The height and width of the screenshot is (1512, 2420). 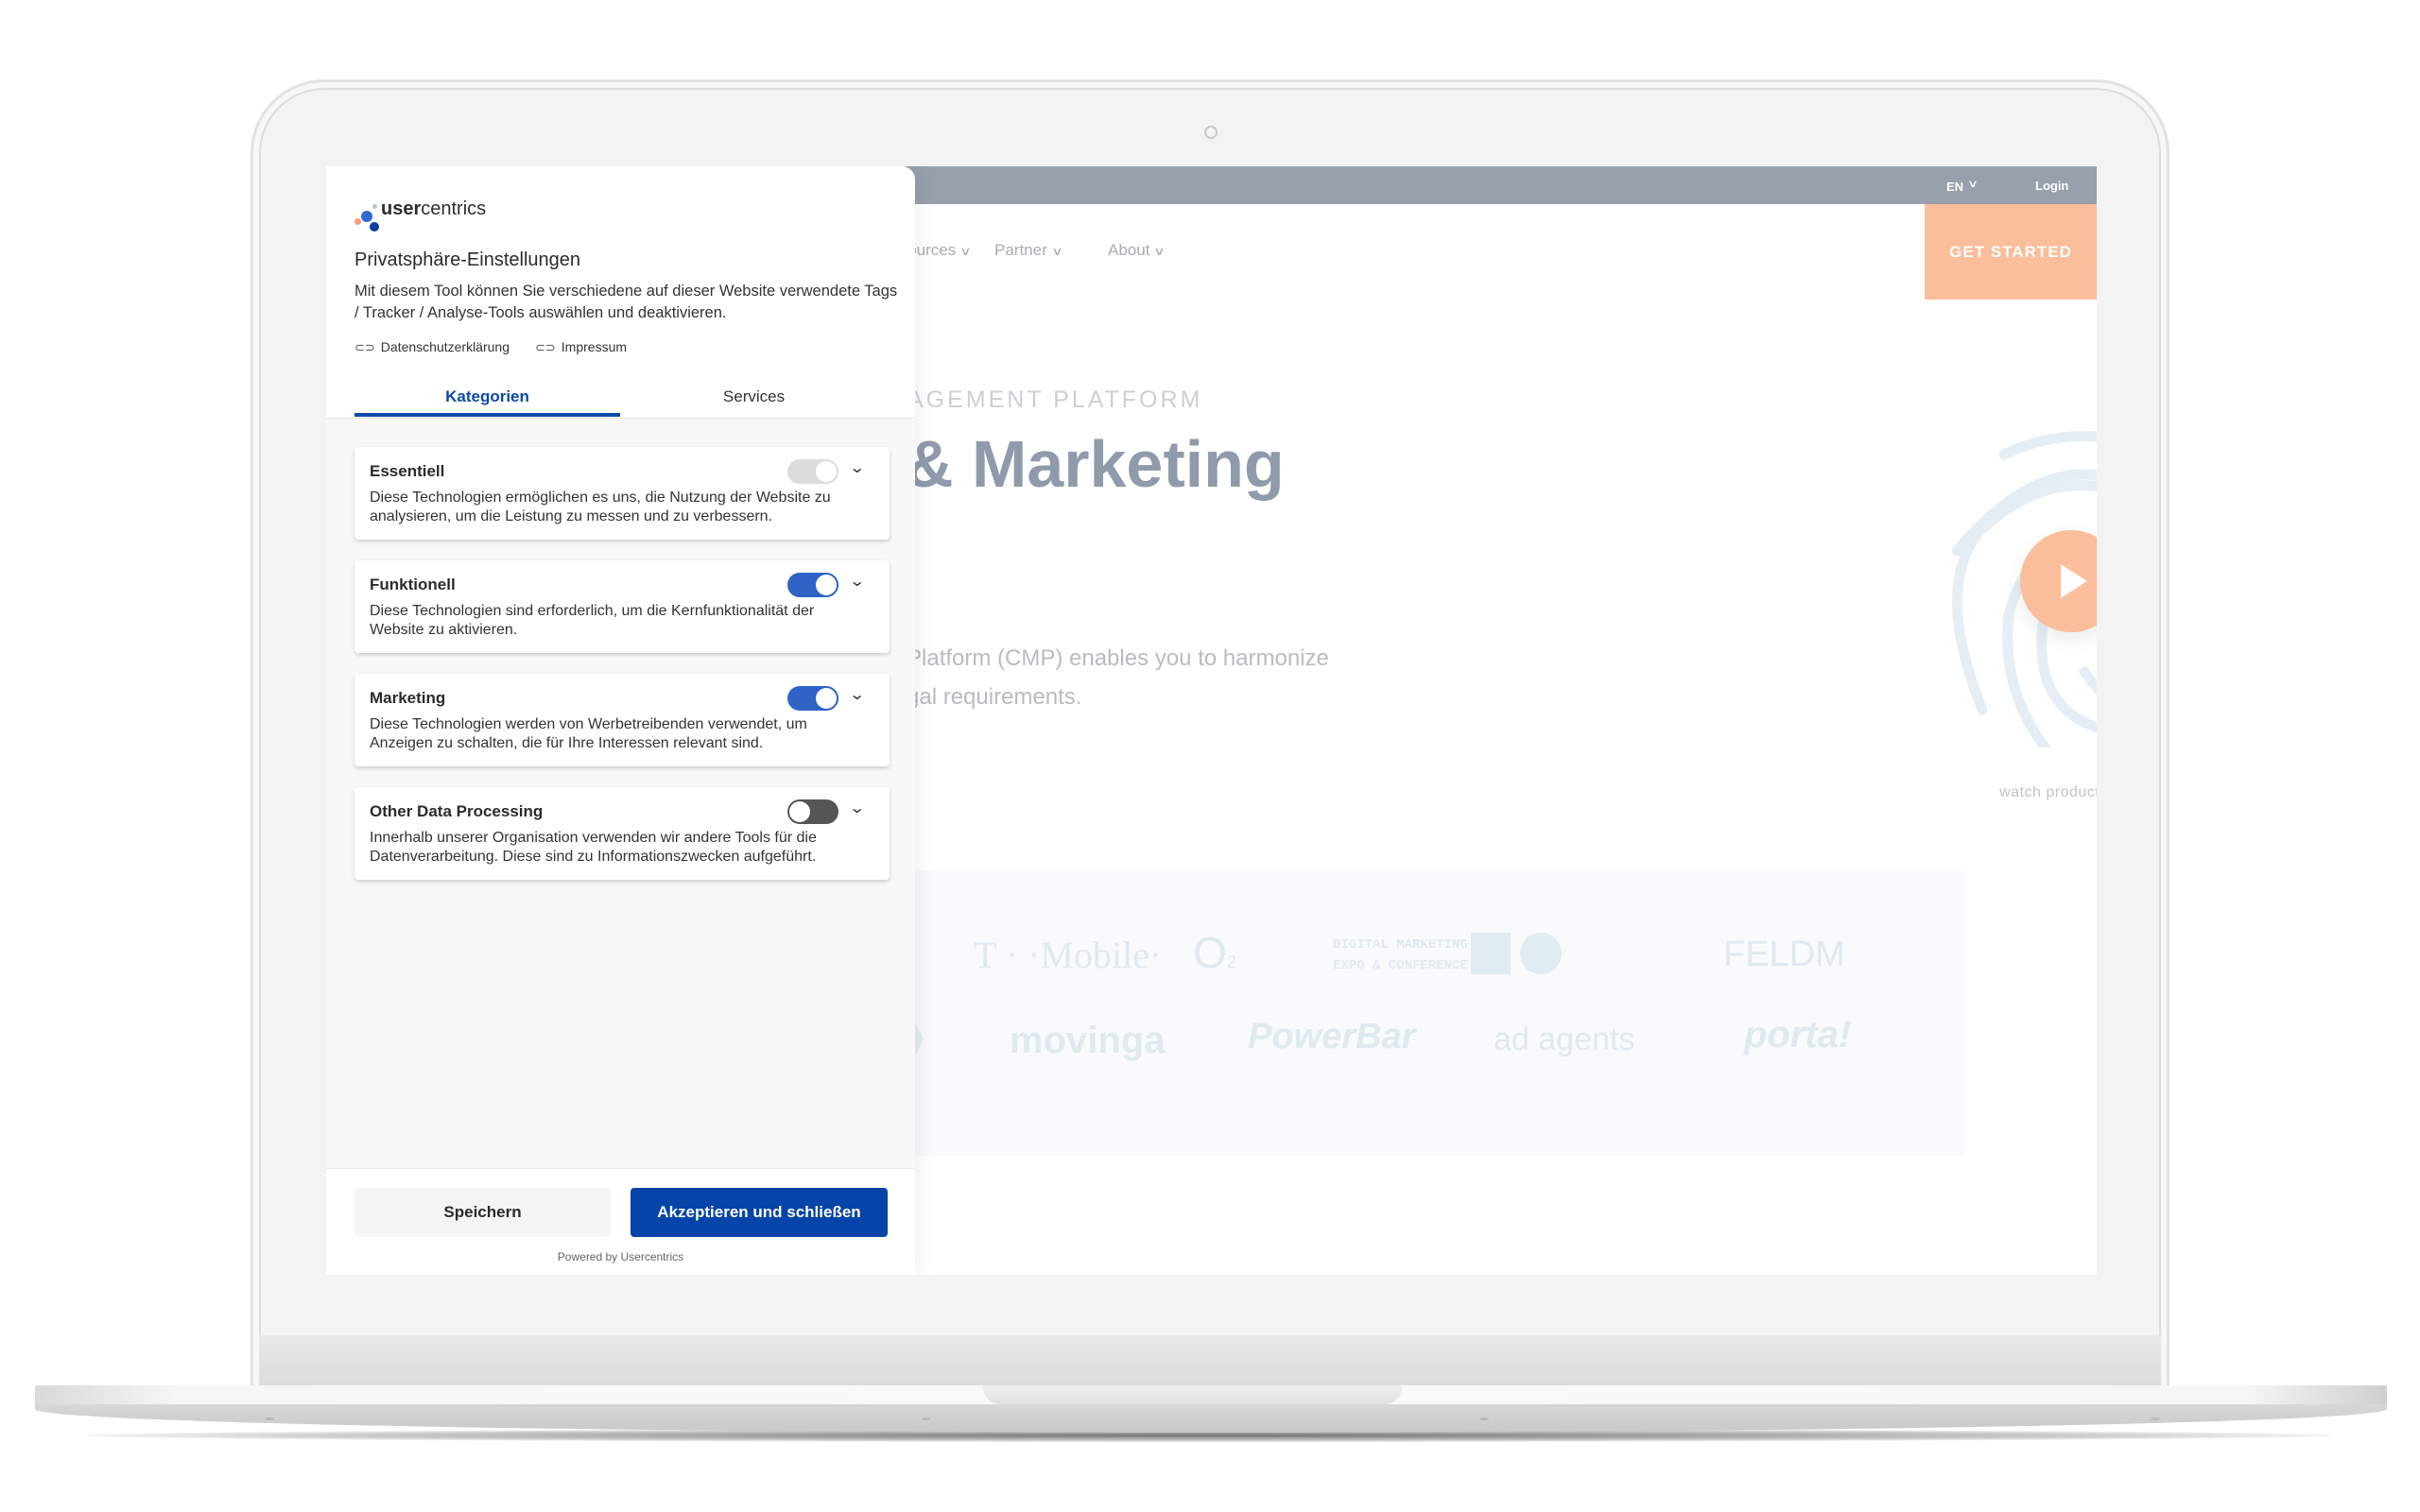 I want to click on camera-icon, so click(x=1211, y=132).